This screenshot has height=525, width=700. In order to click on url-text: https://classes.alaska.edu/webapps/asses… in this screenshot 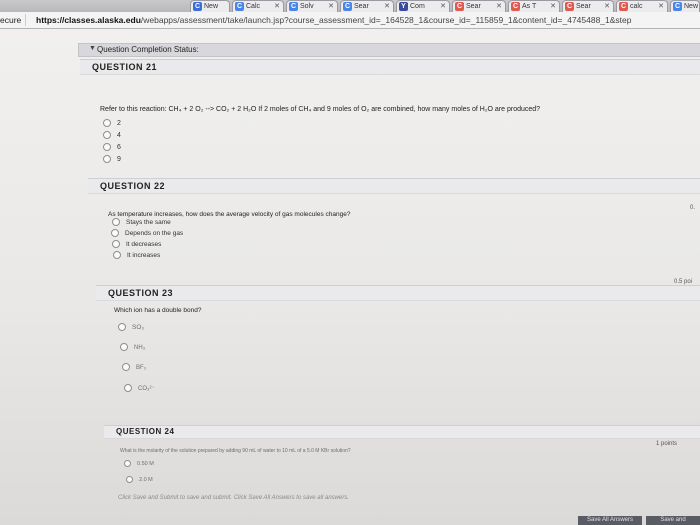, I will do `click(334, 20)`.